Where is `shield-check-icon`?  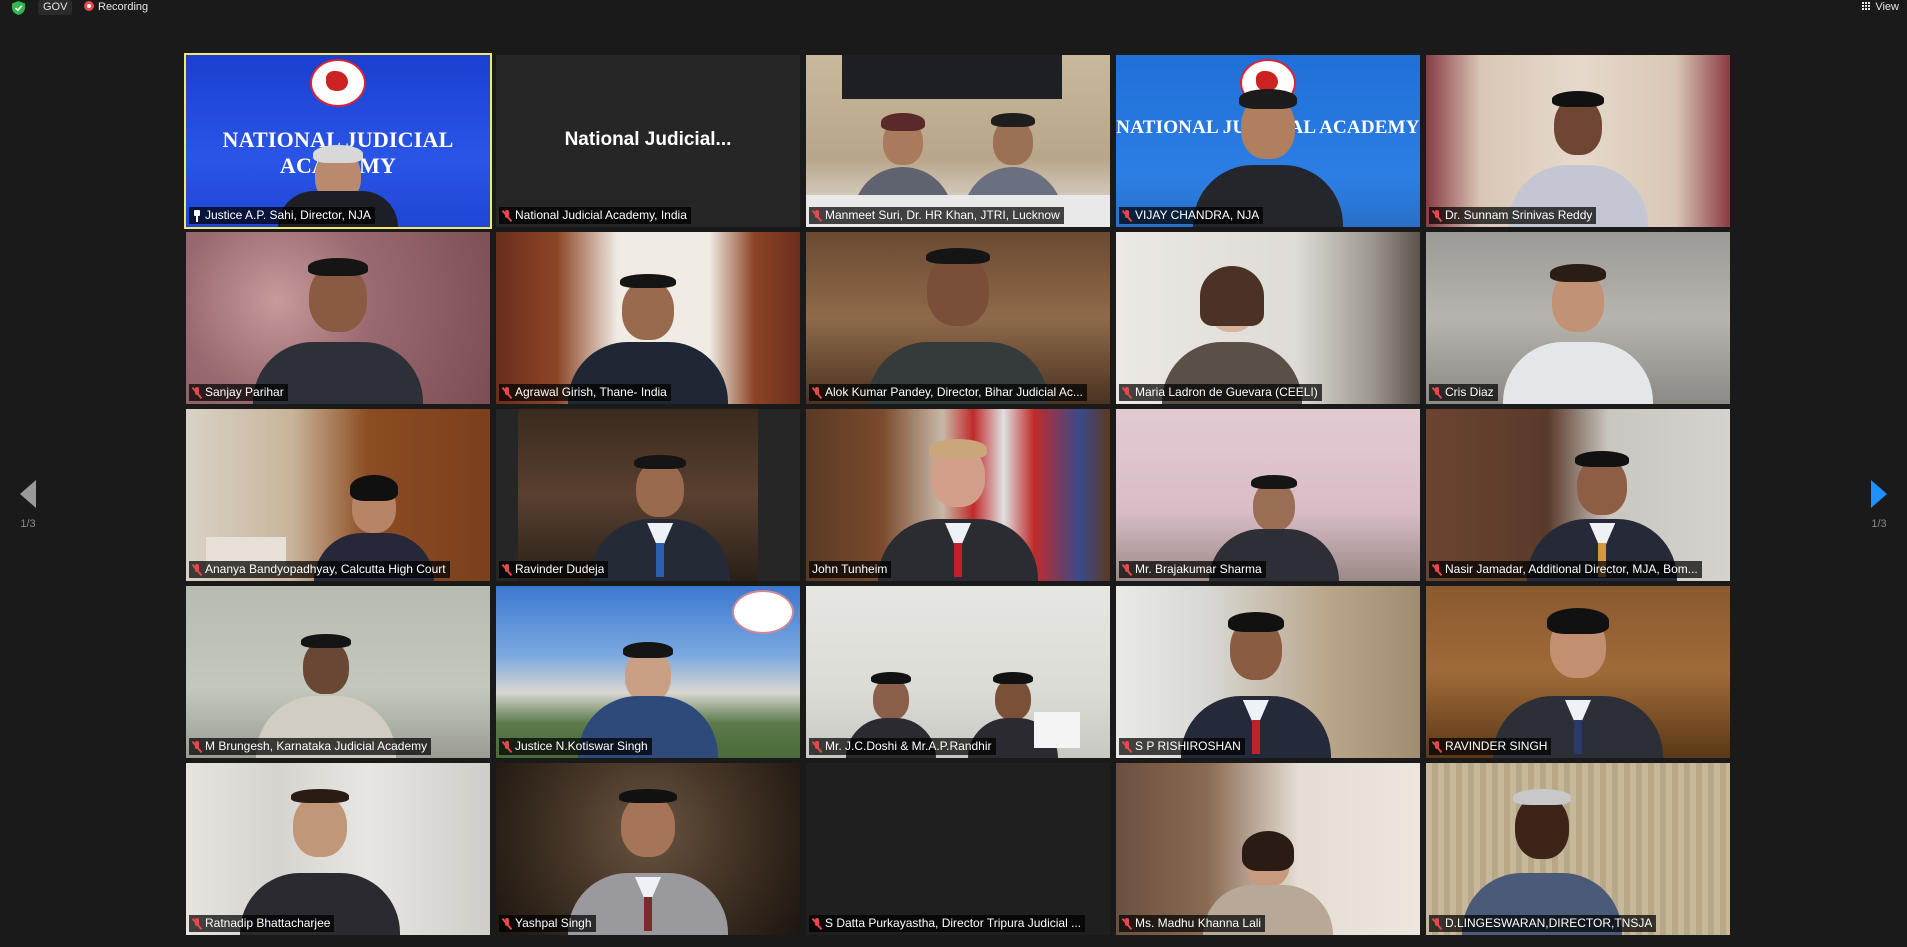
shield-check-icon is located at coordinates (18, 8).